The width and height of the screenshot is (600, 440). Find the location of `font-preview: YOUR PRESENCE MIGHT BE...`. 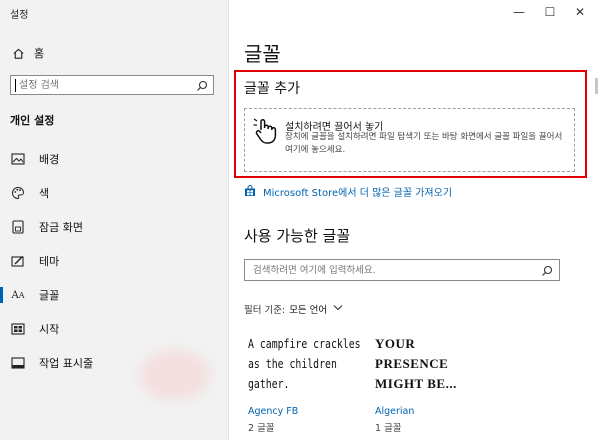

font-preview: YOUR PRESENCE MIGHT BE... is located at coordinates (416, 363).